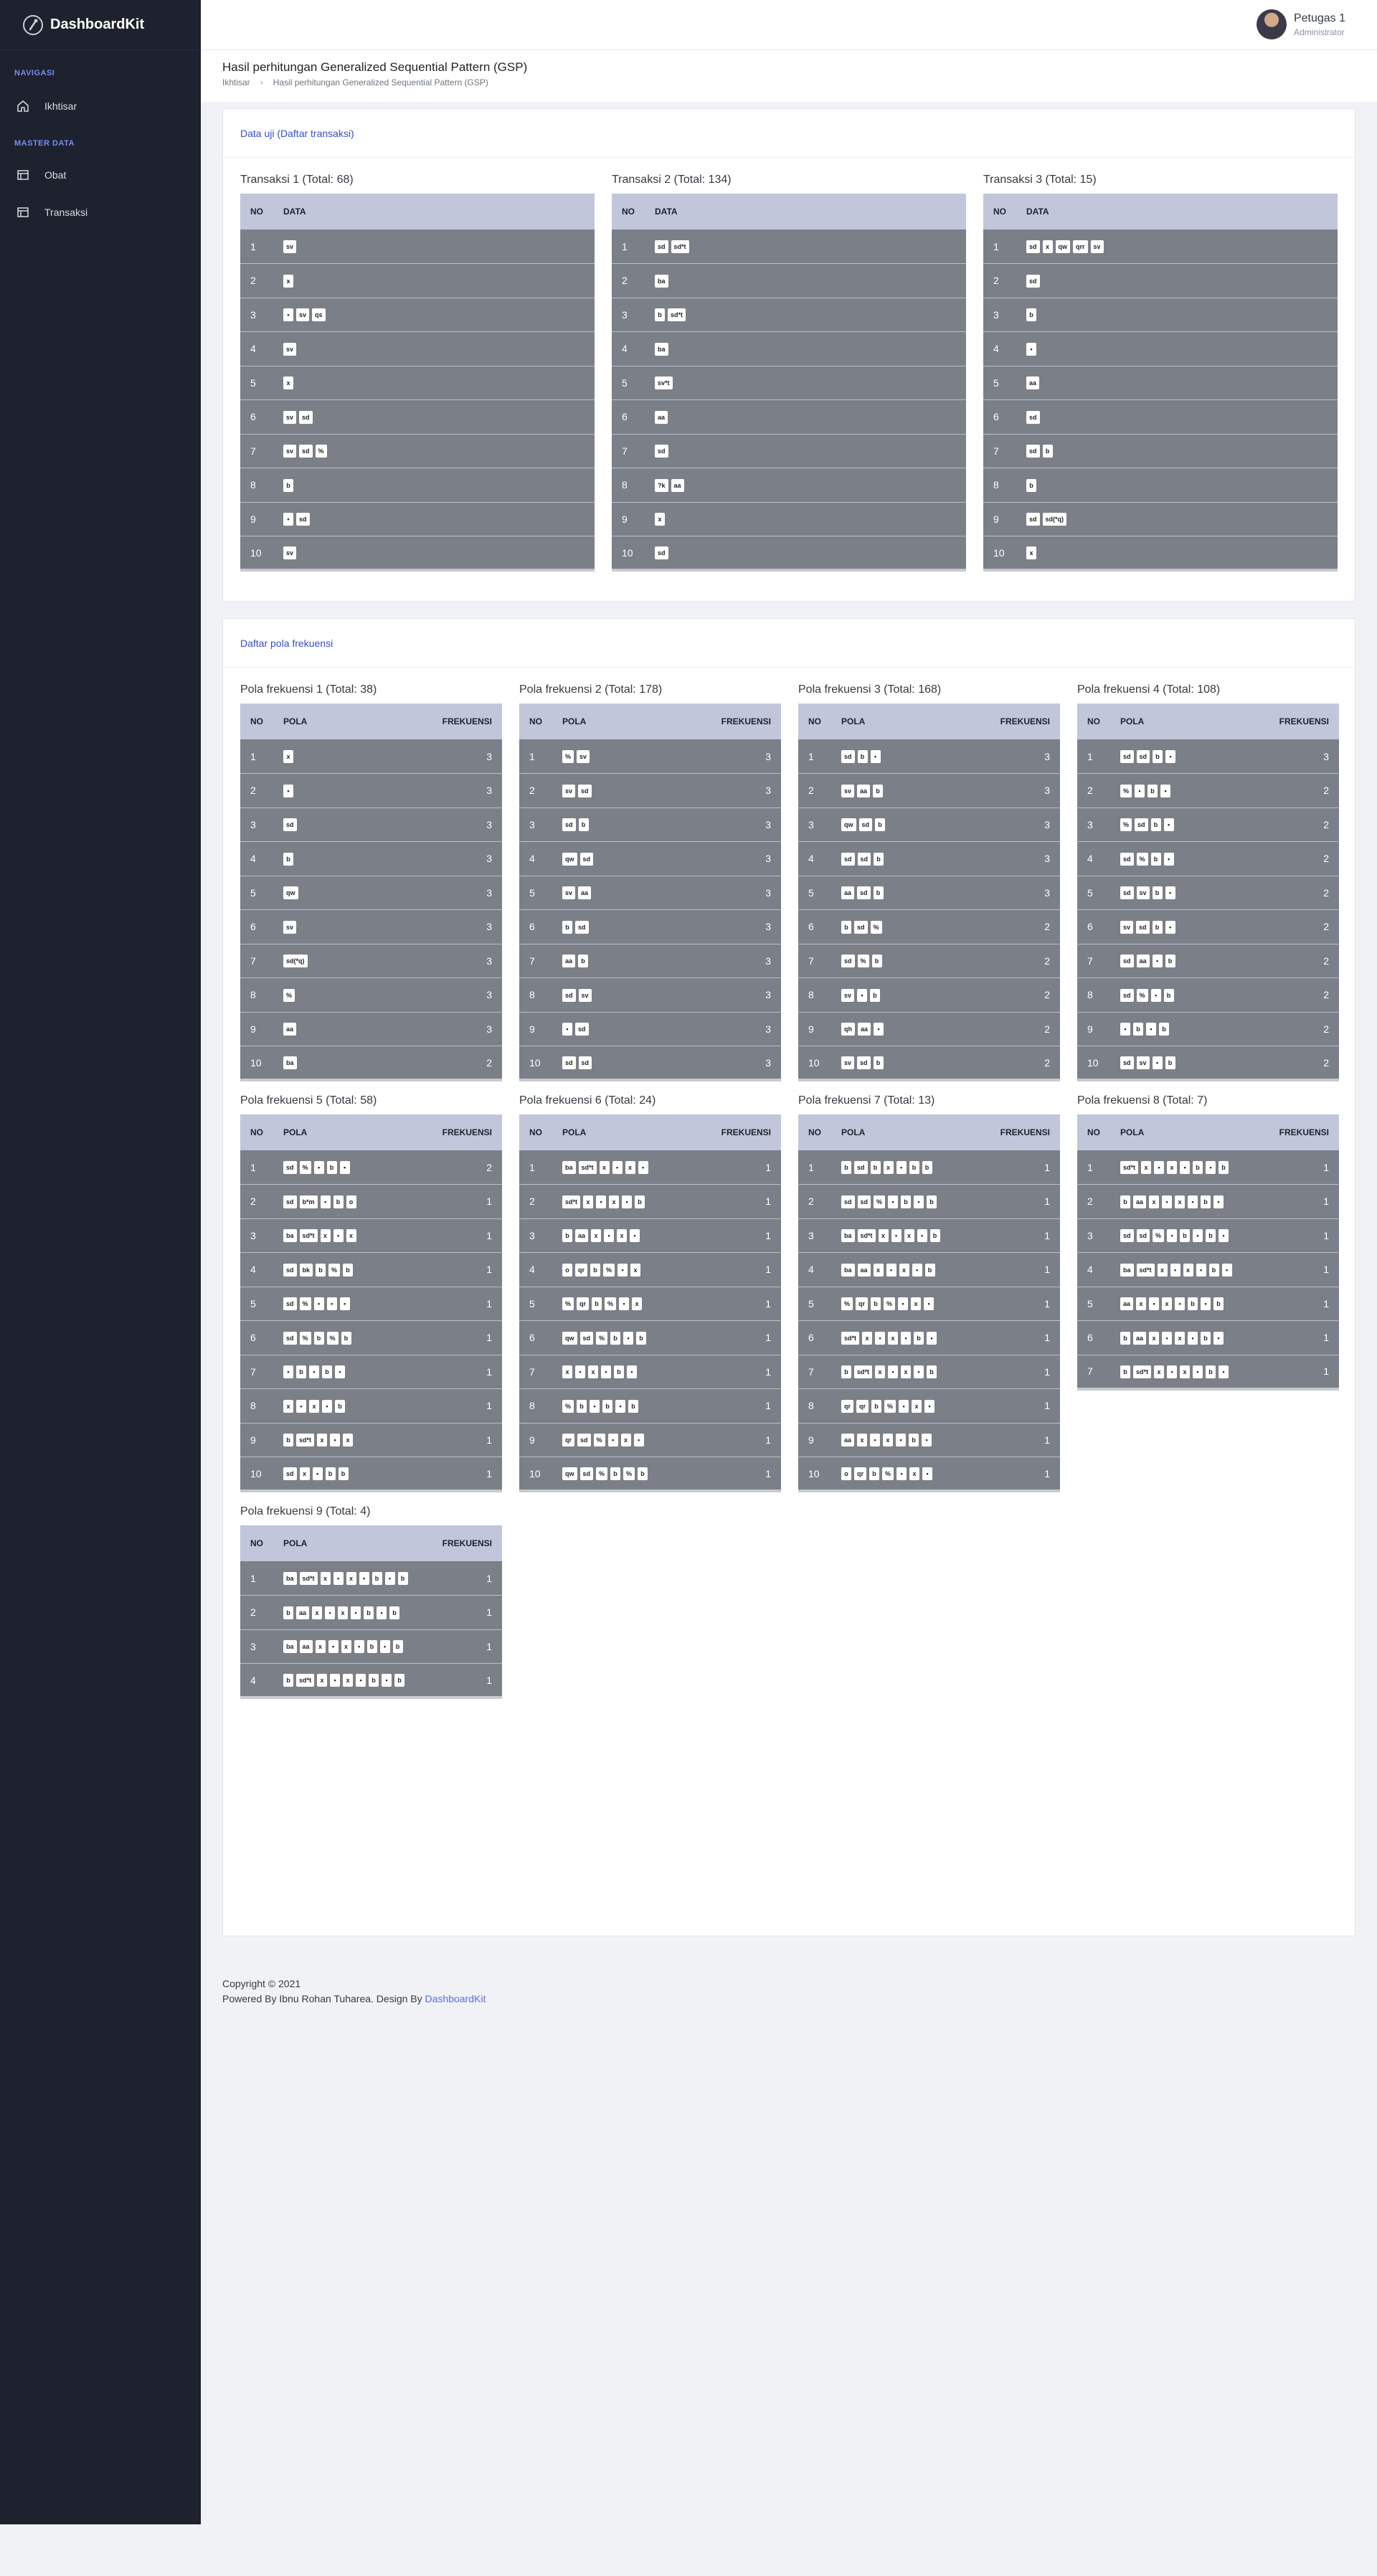 This screenshot has height=2576, width=1377. Describe the element at coordinates (1170, 790) in the screenshot. I see `row-pattern: % • b •` at that location.